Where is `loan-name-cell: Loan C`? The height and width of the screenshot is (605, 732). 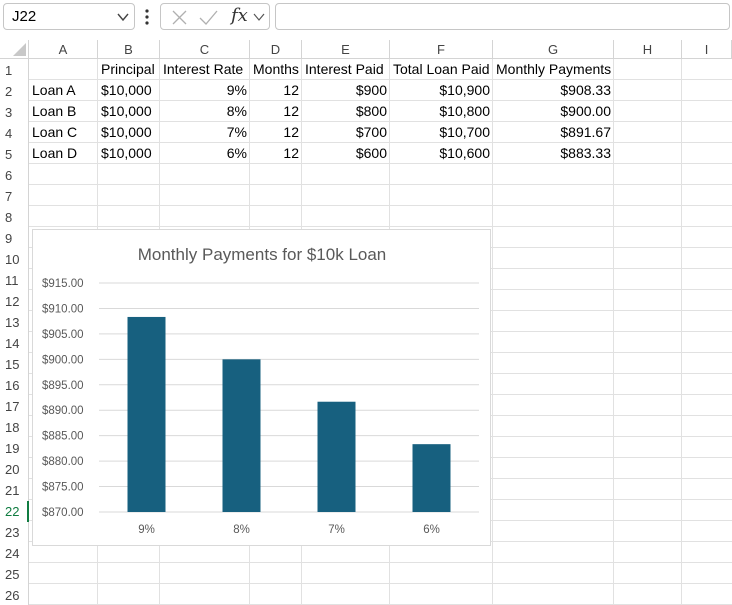 loan-name-cell: Loan C is located at coordinates (63, 132).